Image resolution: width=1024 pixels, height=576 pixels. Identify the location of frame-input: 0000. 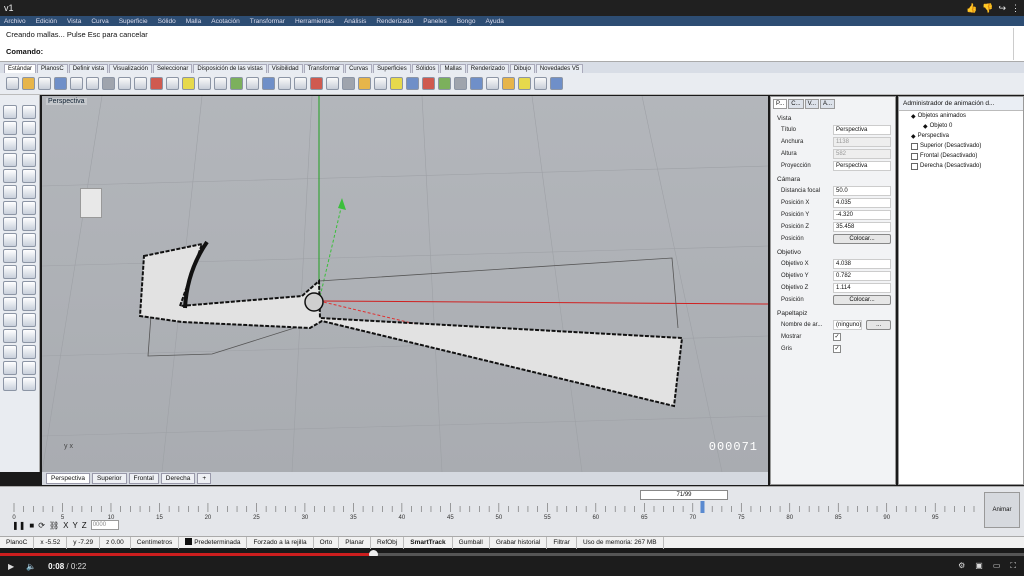
(104, 525).